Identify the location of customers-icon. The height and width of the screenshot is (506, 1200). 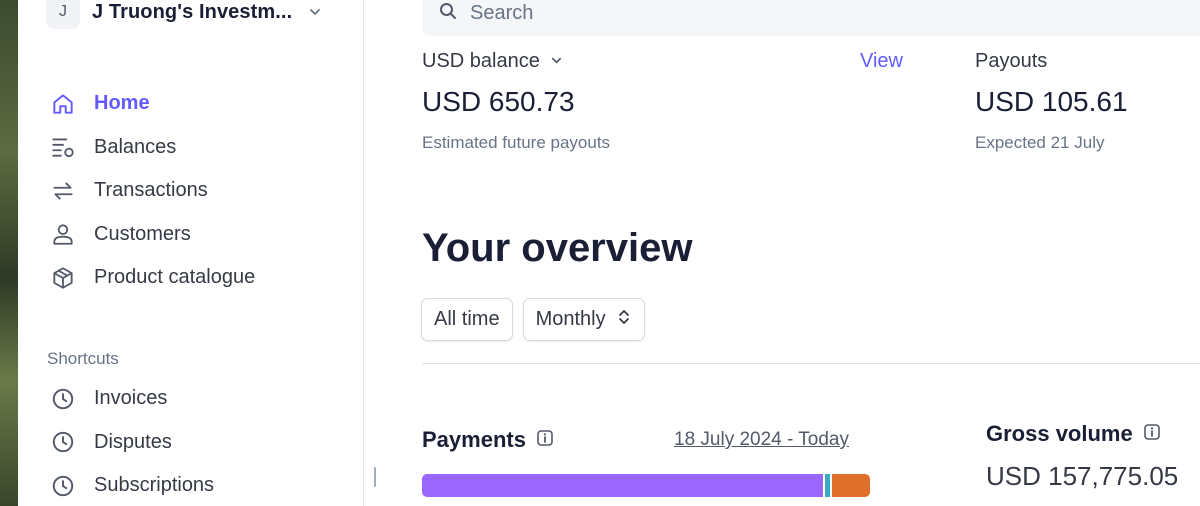
(63, 234).